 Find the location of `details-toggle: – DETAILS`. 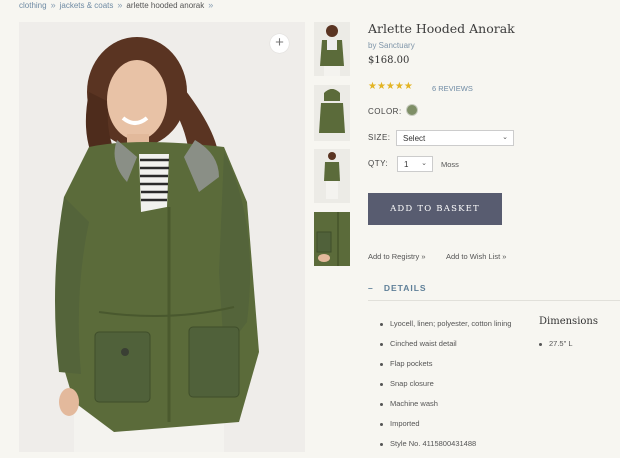

details-toggle: – DETAILS is located at coordinates (397, 288).